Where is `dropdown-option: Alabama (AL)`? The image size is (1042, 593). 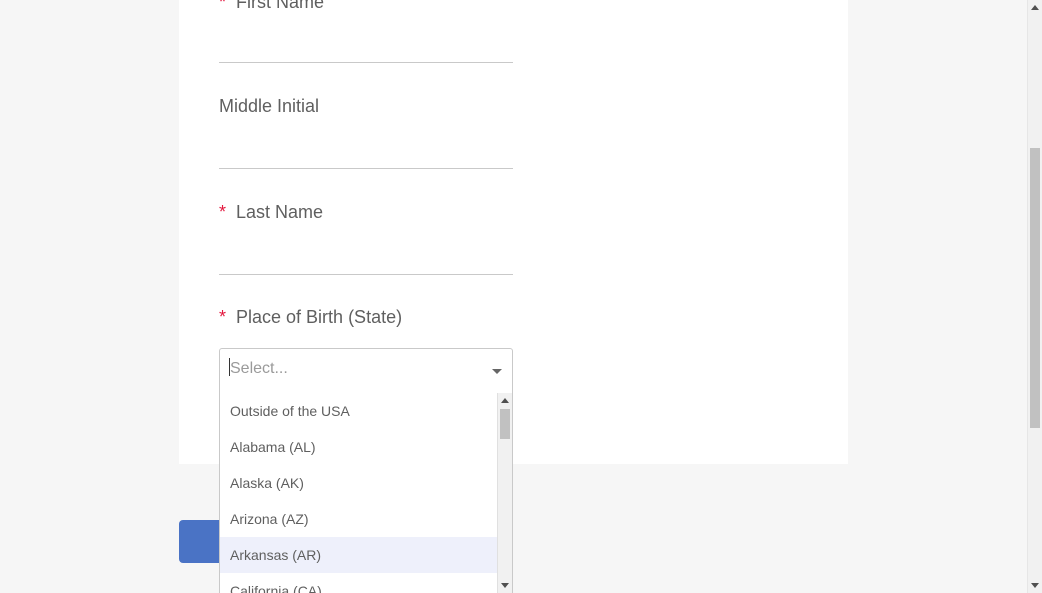
dropdown-option: Alabama (AL) is located at coordinates (359, 447).